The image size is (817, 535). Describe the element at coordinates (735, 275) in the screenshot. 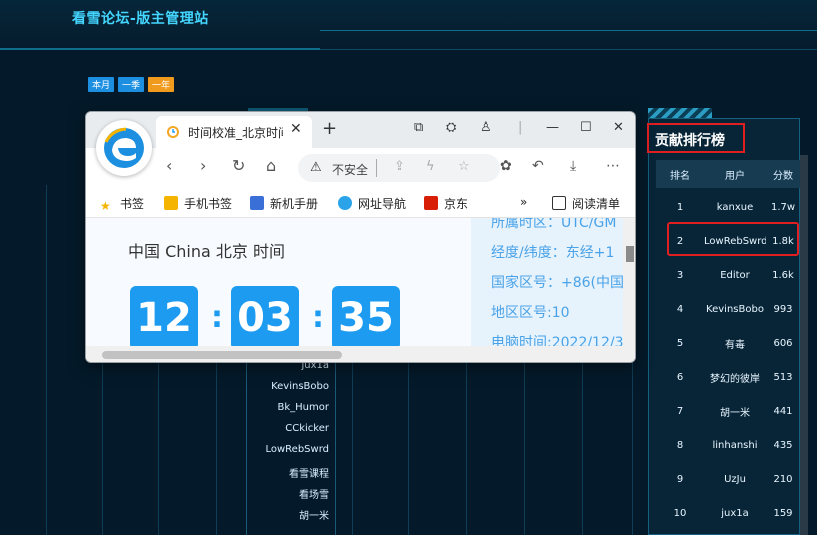

I see `user-cell: Editor` at that location.